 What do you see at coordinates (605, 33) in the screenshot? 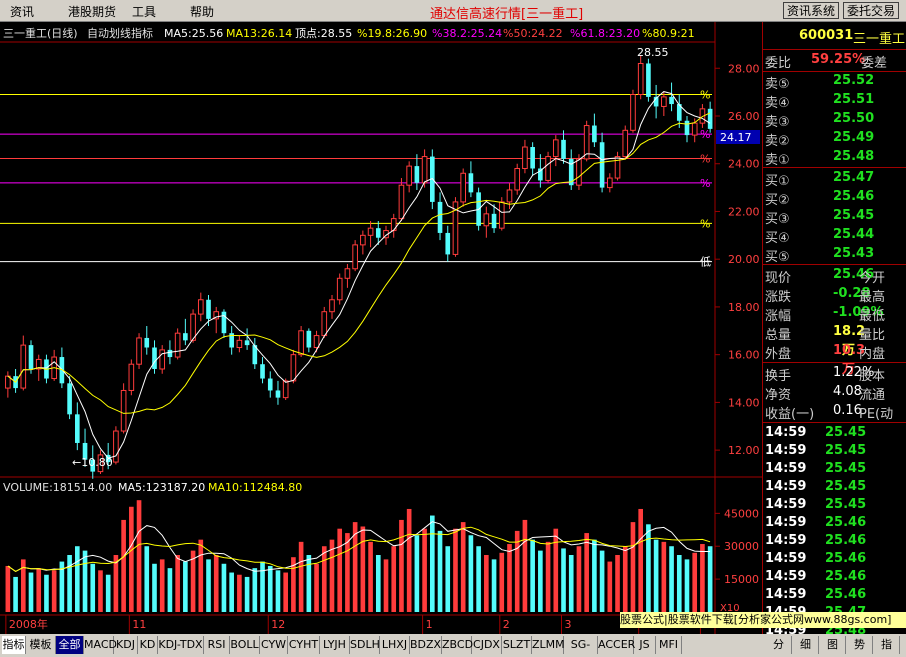
I see `chart-fib-61-8: %61.8:23.20` at bounding box center [605, 33].